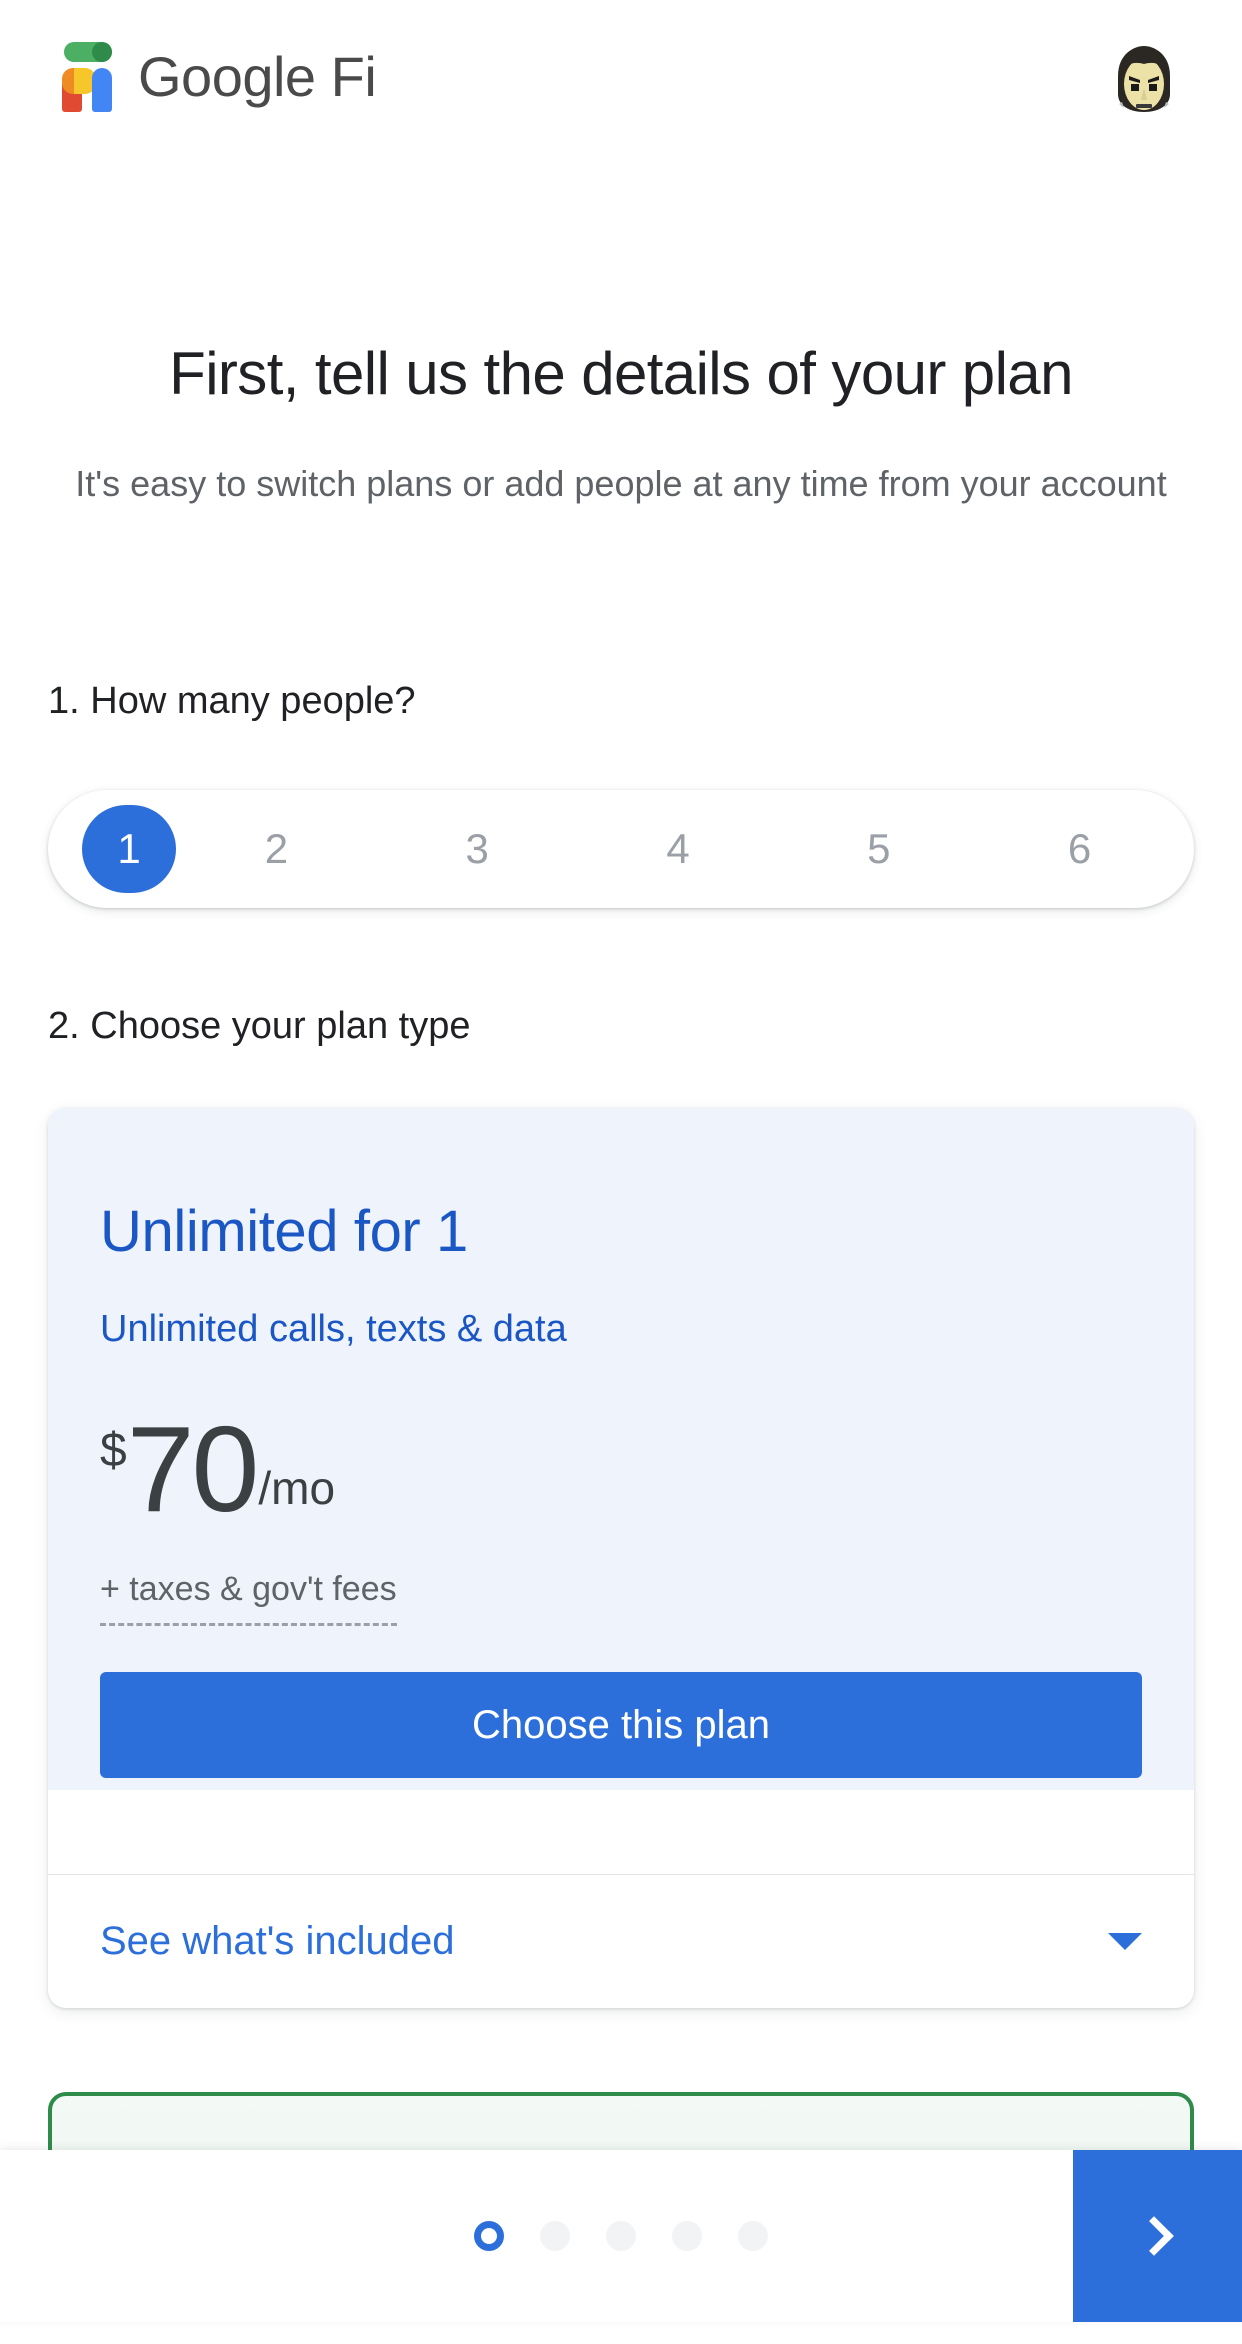 This screenshot has height=2344, width=1242. I want to click on people-option-3: 3, so click(477, 849).